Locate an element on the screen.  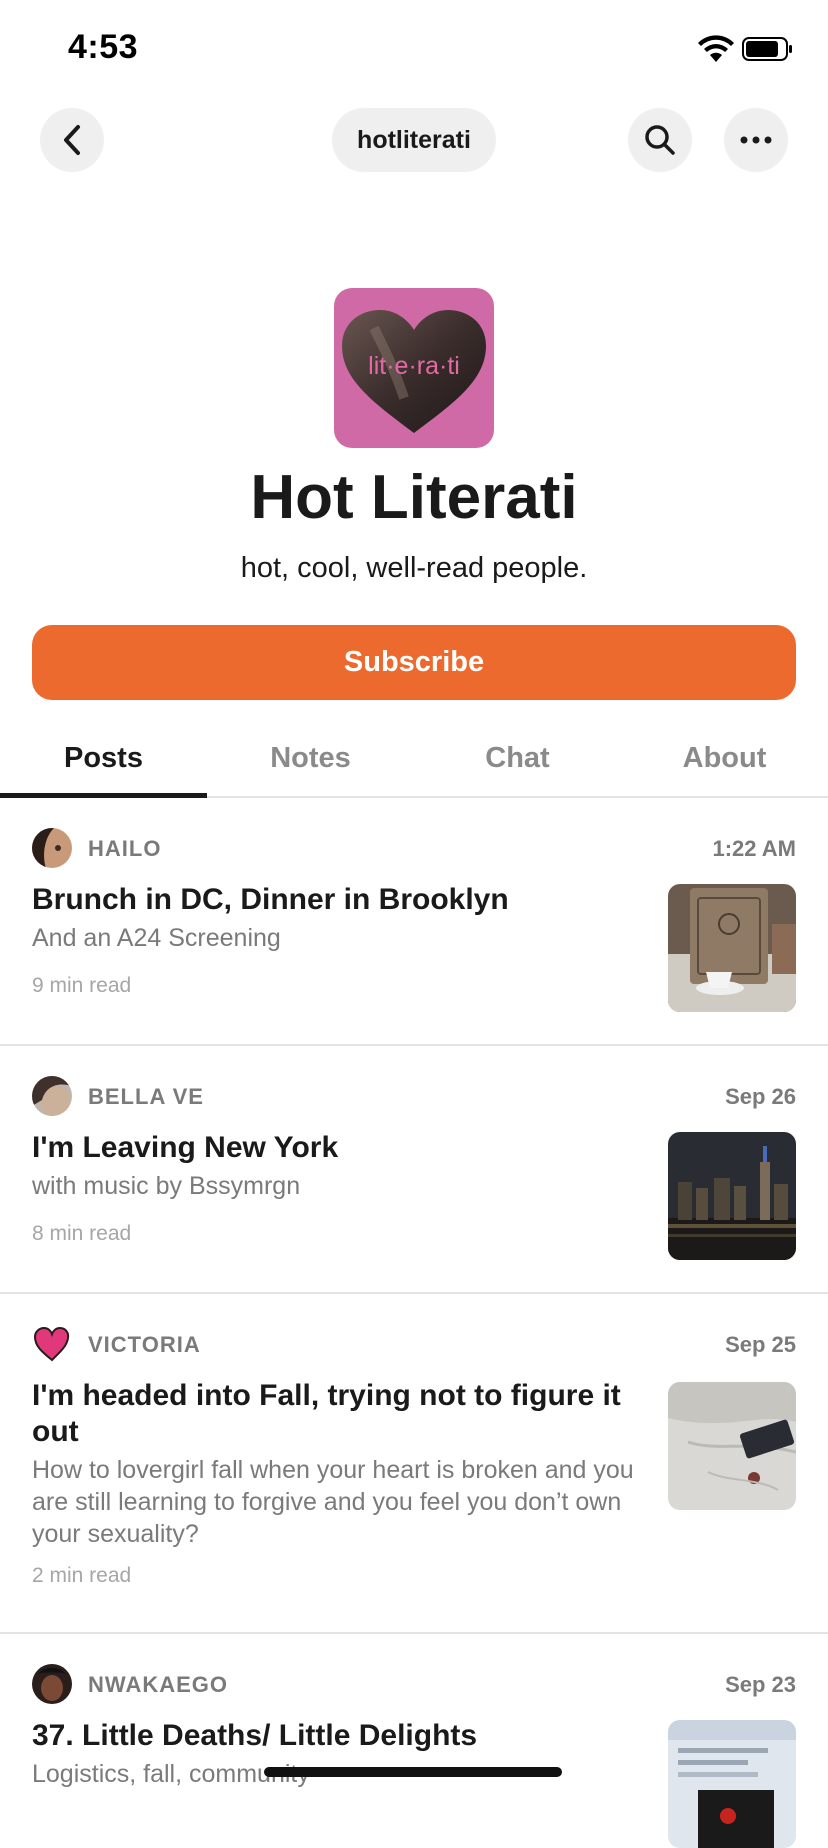
battery-icon is located at coordinates (767, 49).